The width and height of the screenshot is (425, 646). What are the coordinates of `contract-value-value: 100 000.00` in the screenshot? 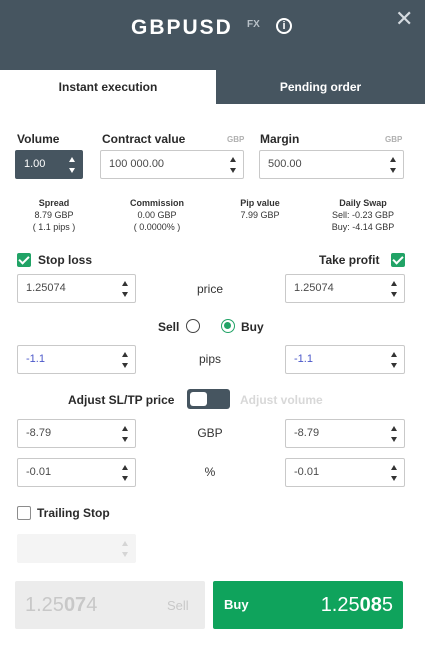 It's located at (137, 164).